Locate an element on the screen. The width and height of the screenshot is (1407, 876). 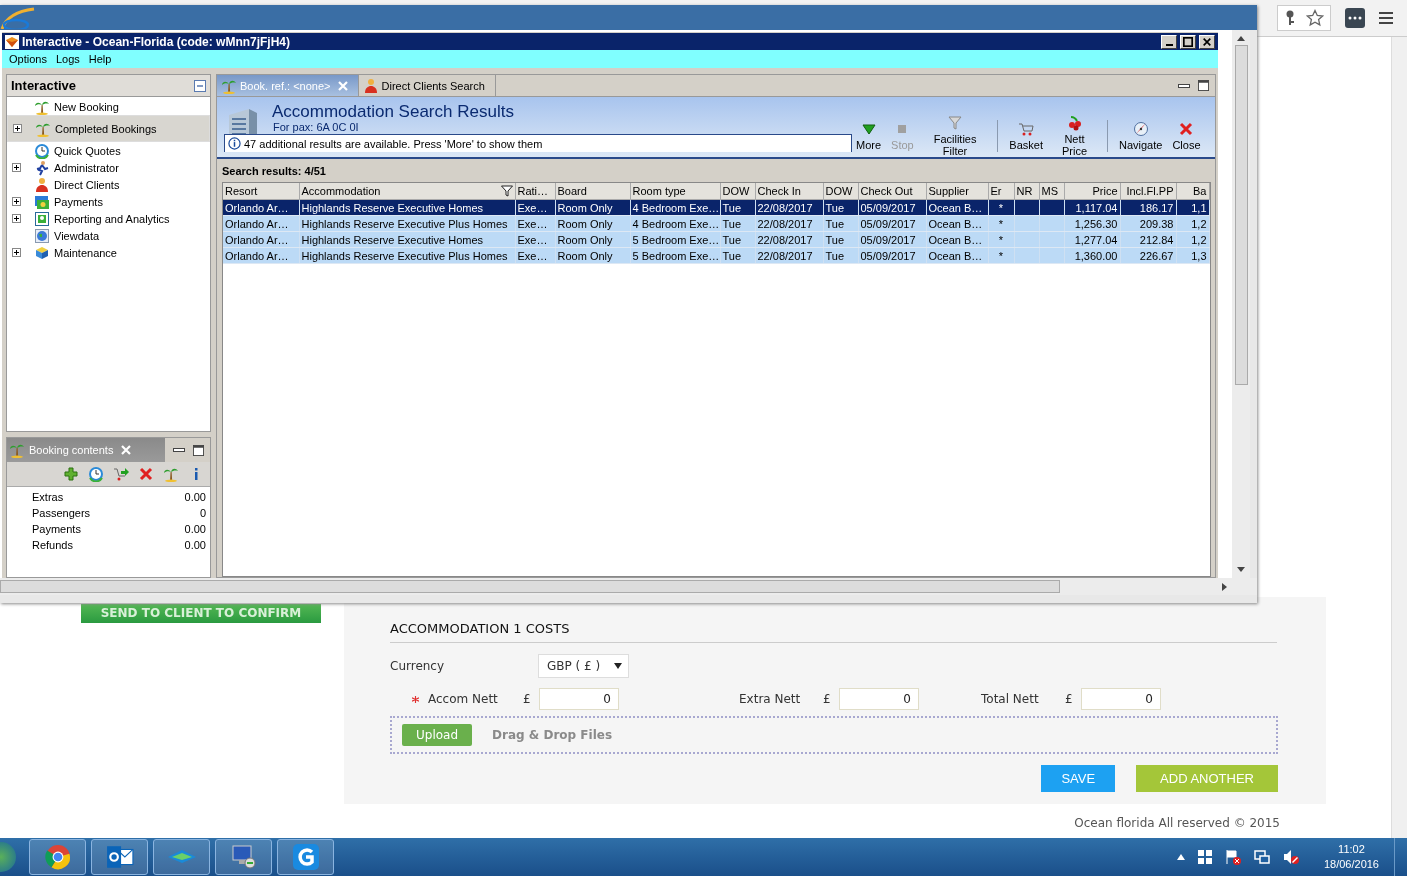
table-cell: 22/08/2017 is located at coordinates (785, 255).